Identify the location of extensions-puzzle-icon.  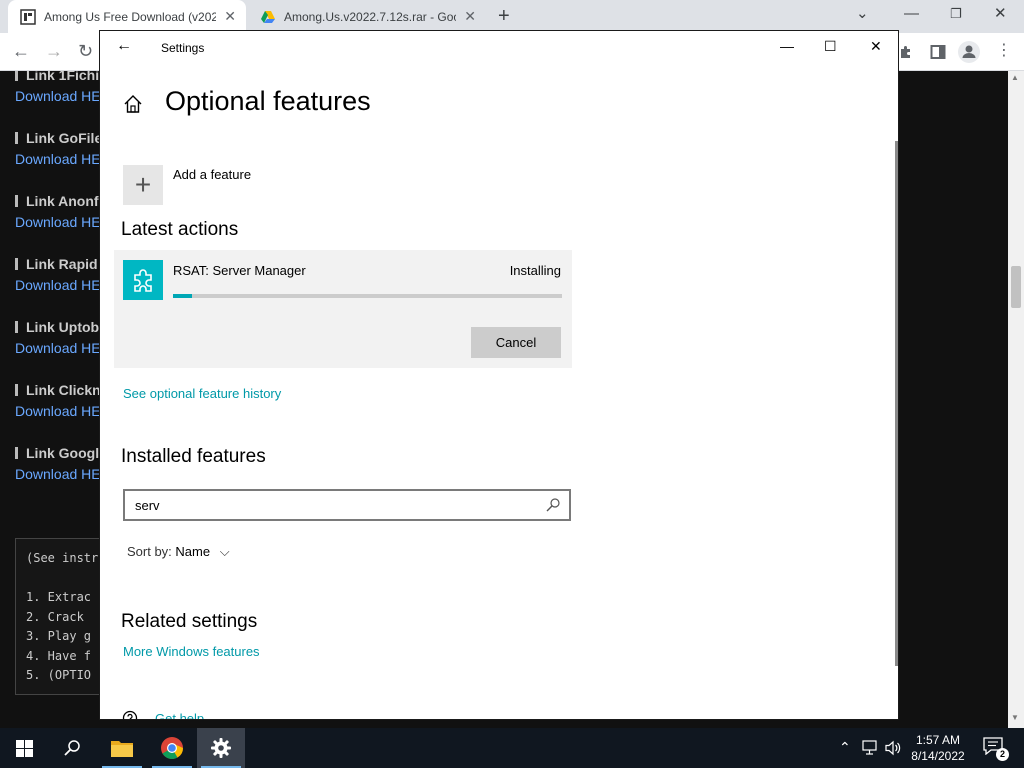
(906, 52).